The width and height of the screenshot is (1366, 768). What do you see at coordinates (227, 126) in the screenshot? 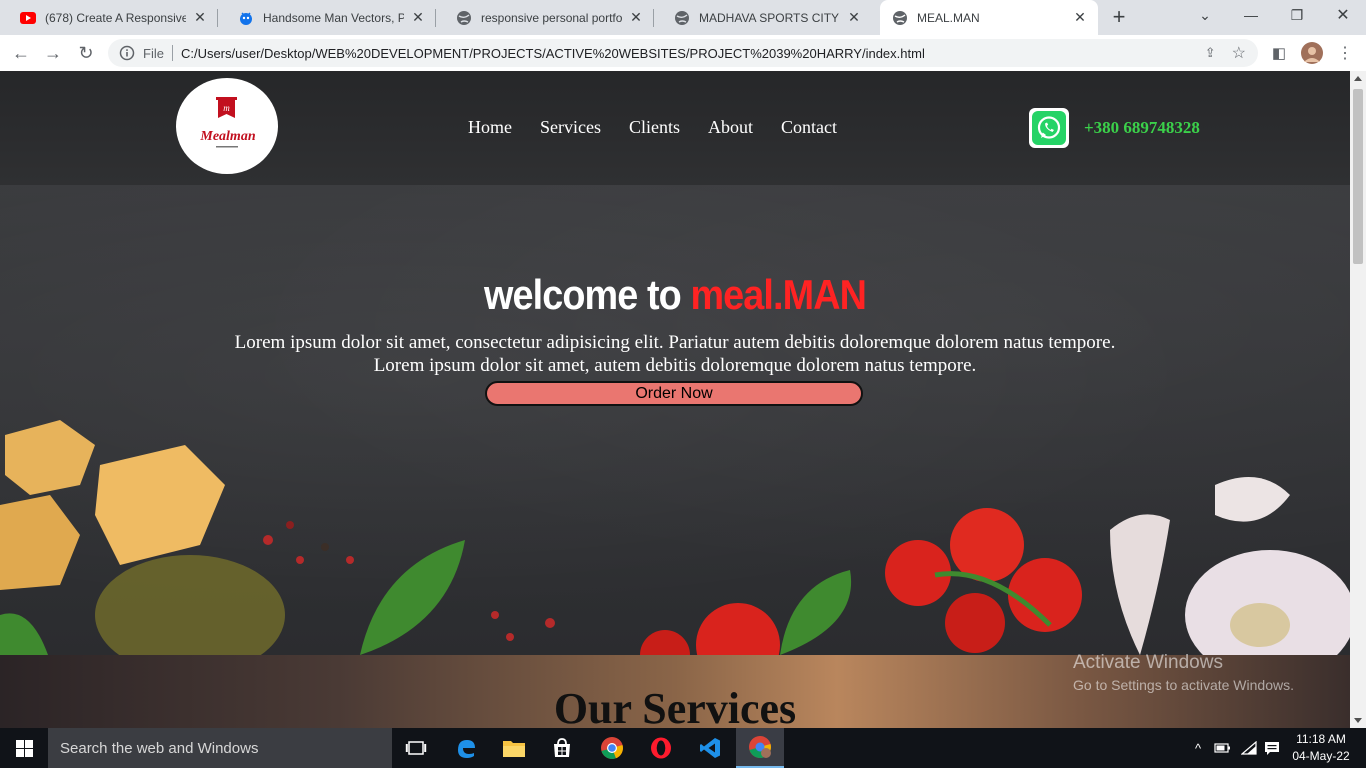
I see `mealman-logo: m Mealman` at bounding box center [227, 126].